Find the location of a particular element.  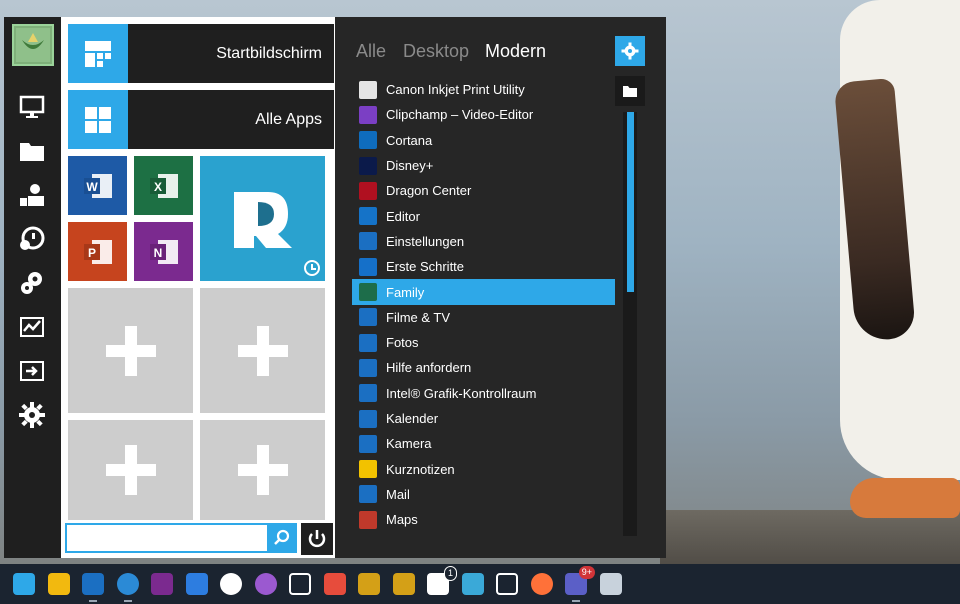

folder-button is located at coordinates (630, 91).